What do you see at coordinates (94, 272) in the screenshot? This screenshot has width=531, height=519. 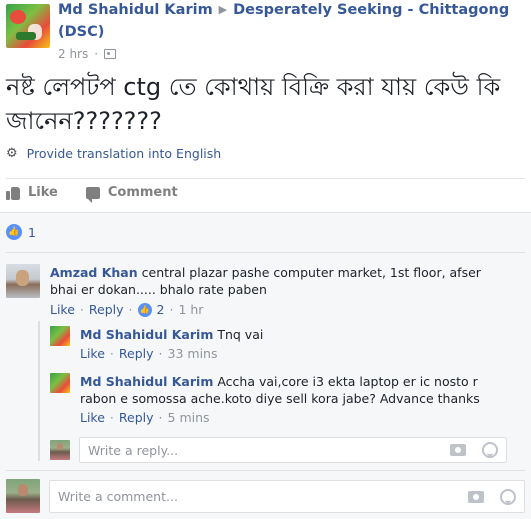 I see `comment-author: Amzad Khan` at bounding box center [94, 272].